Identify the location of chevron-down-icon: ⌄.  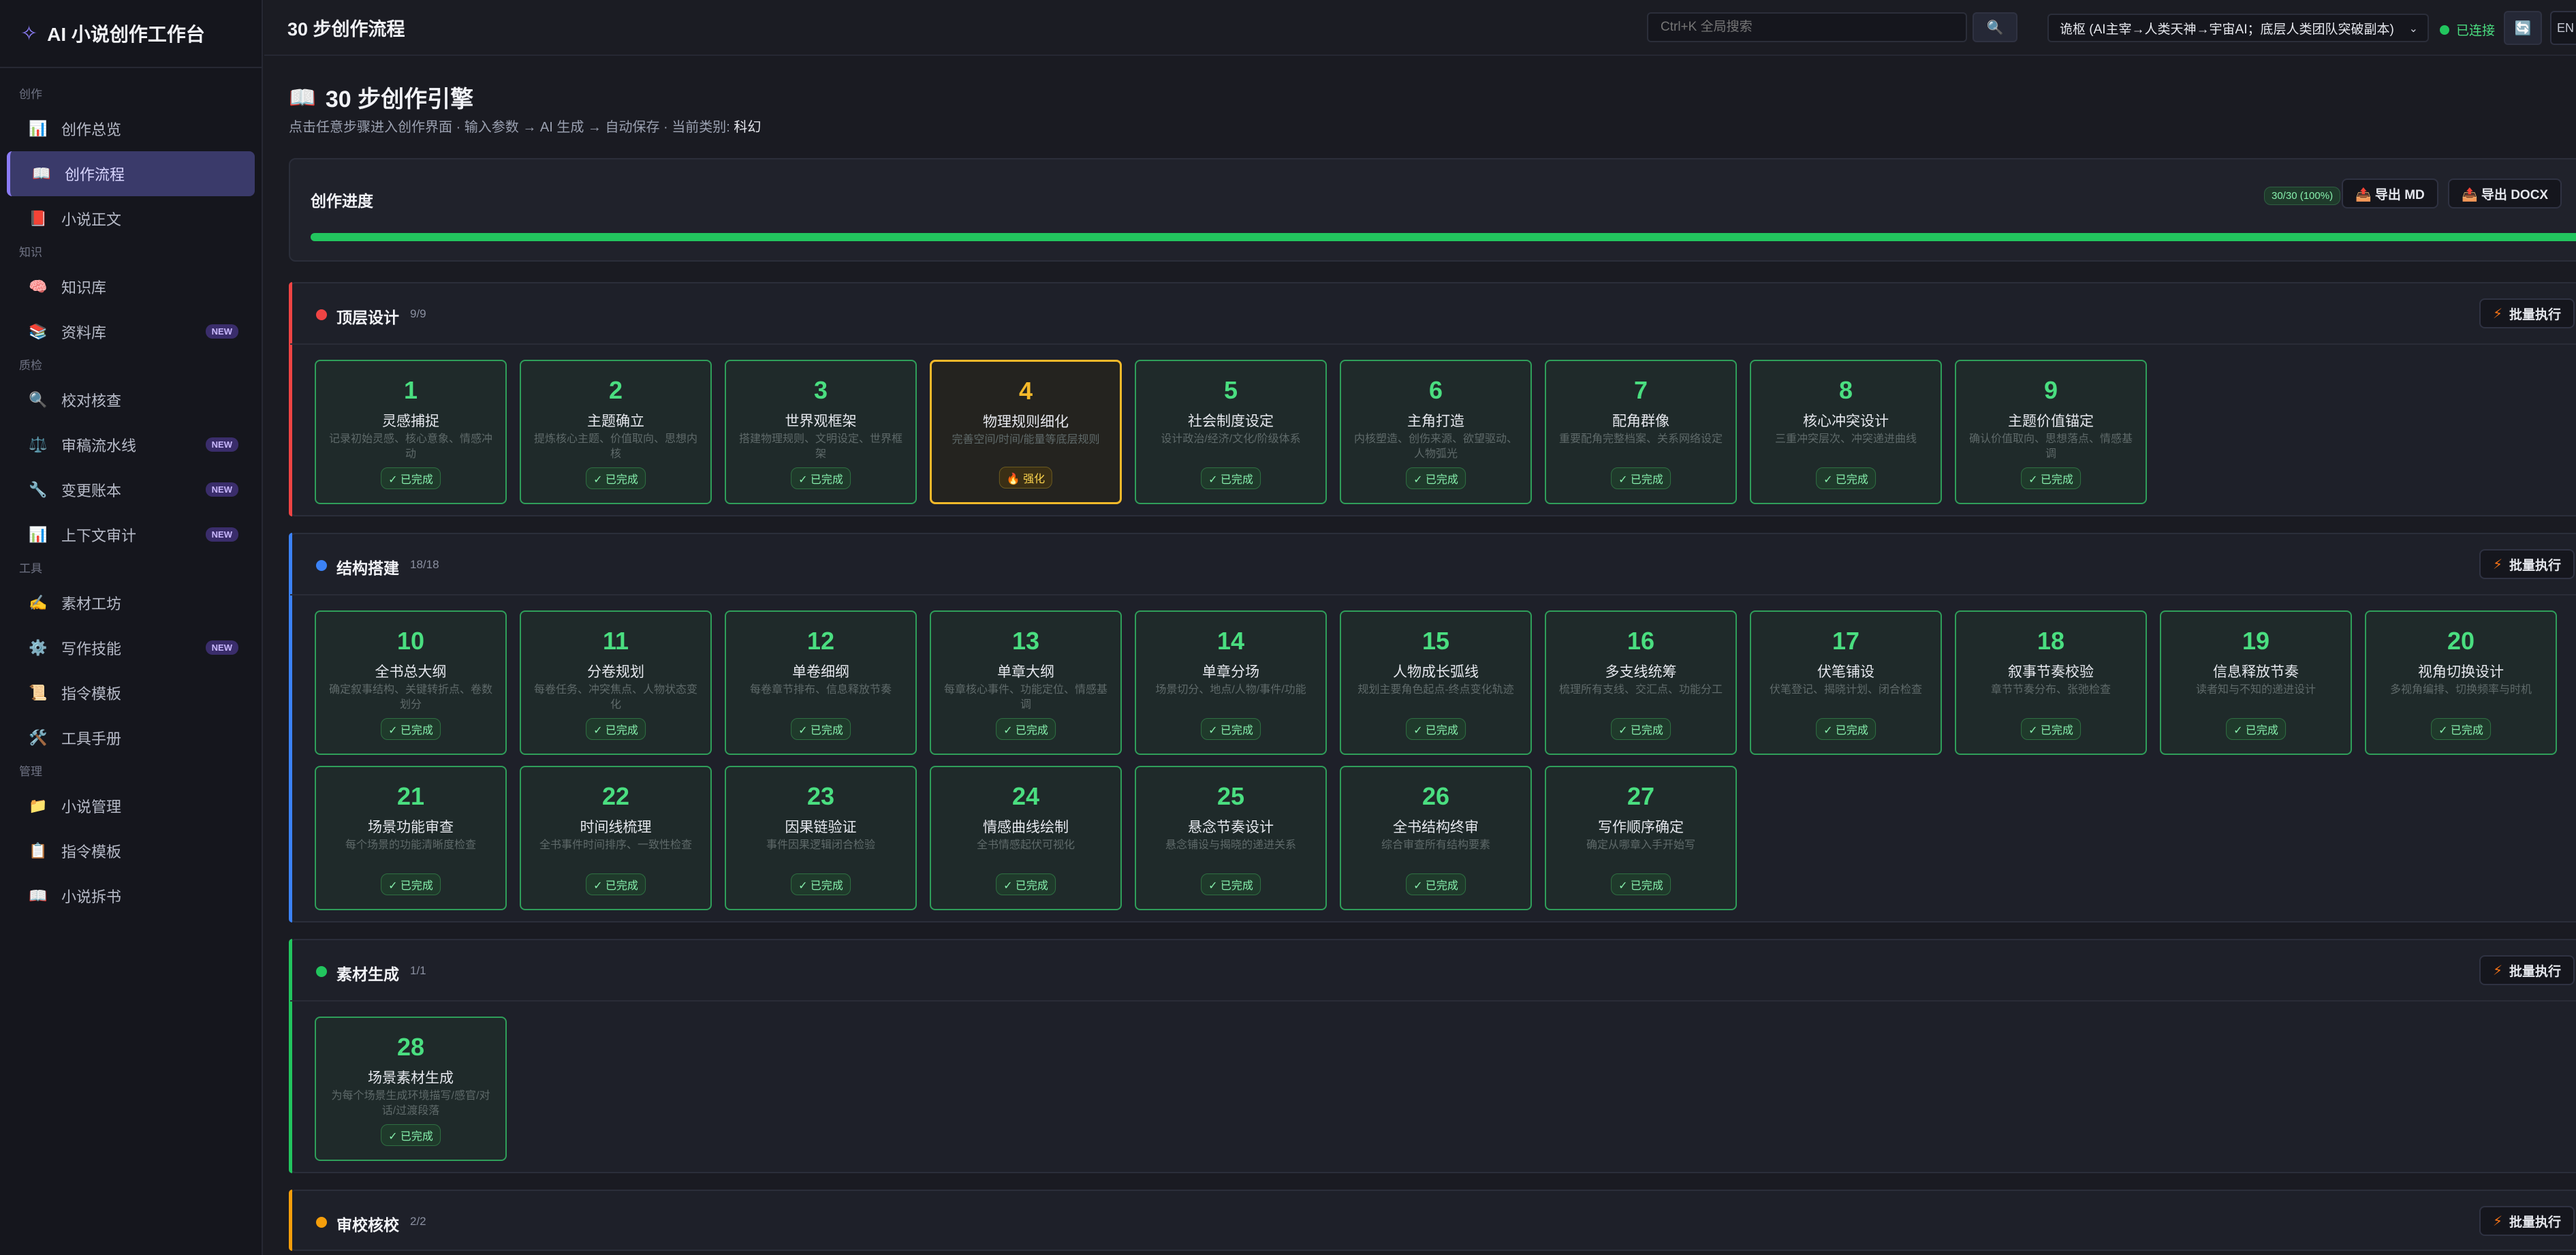
(2413, 29).